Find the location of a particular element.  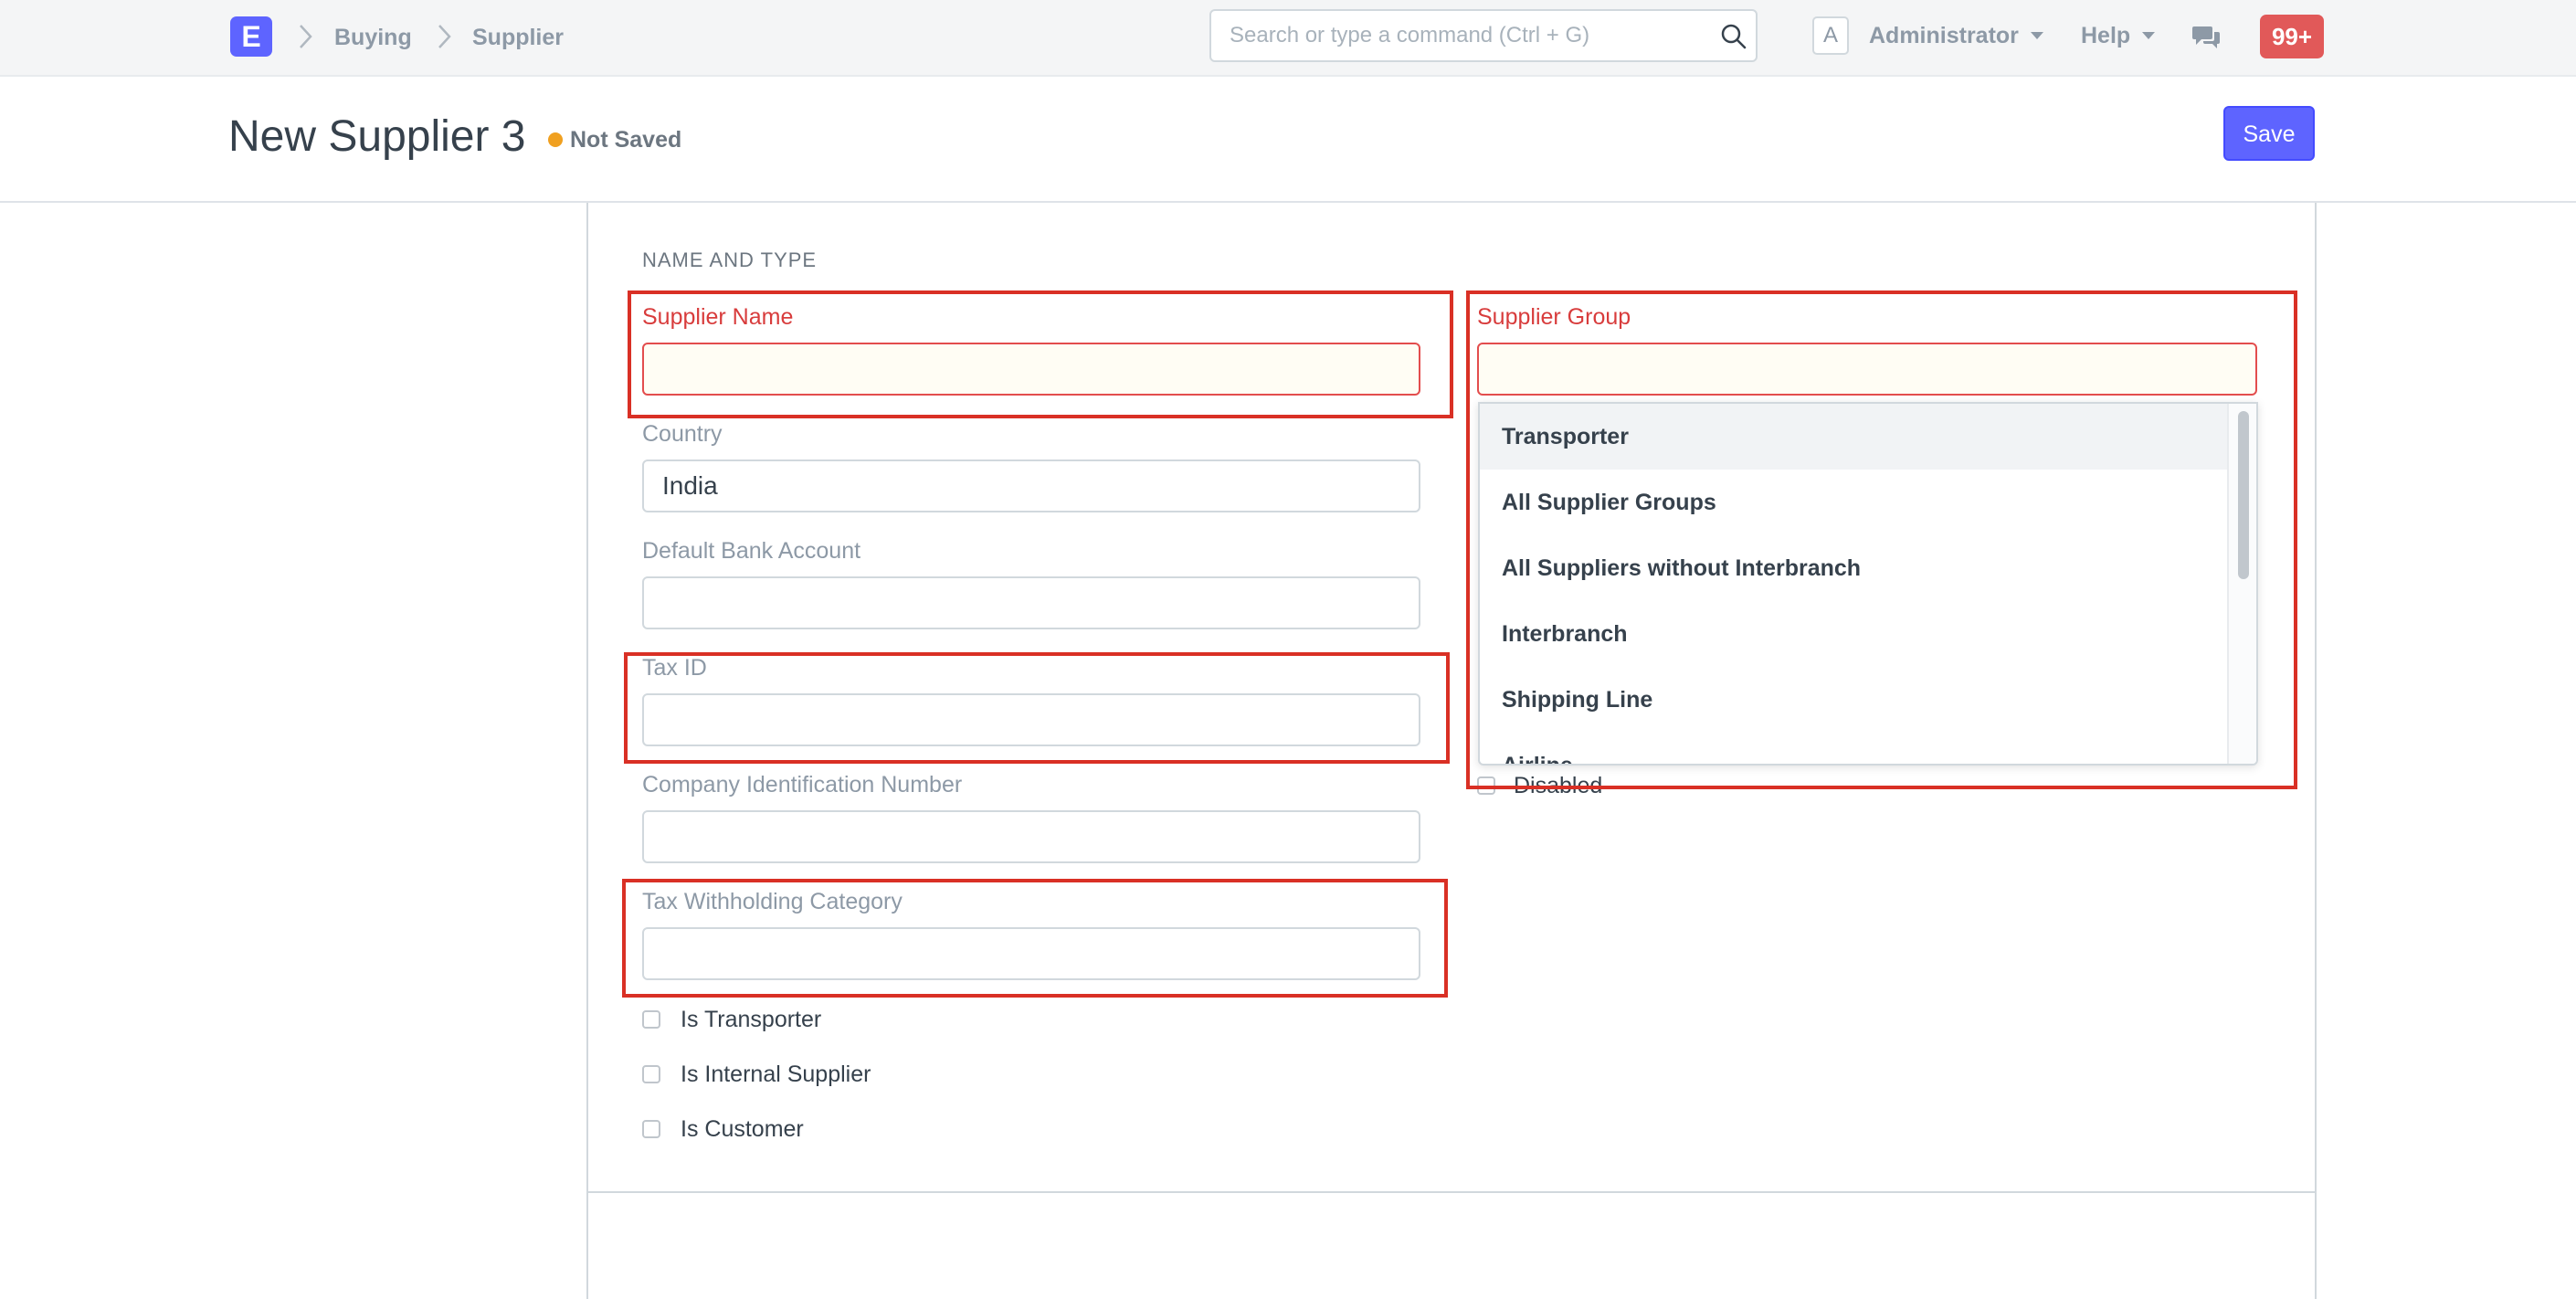

dropdown-option: Interbranch is located at coordinates (1853, 634).